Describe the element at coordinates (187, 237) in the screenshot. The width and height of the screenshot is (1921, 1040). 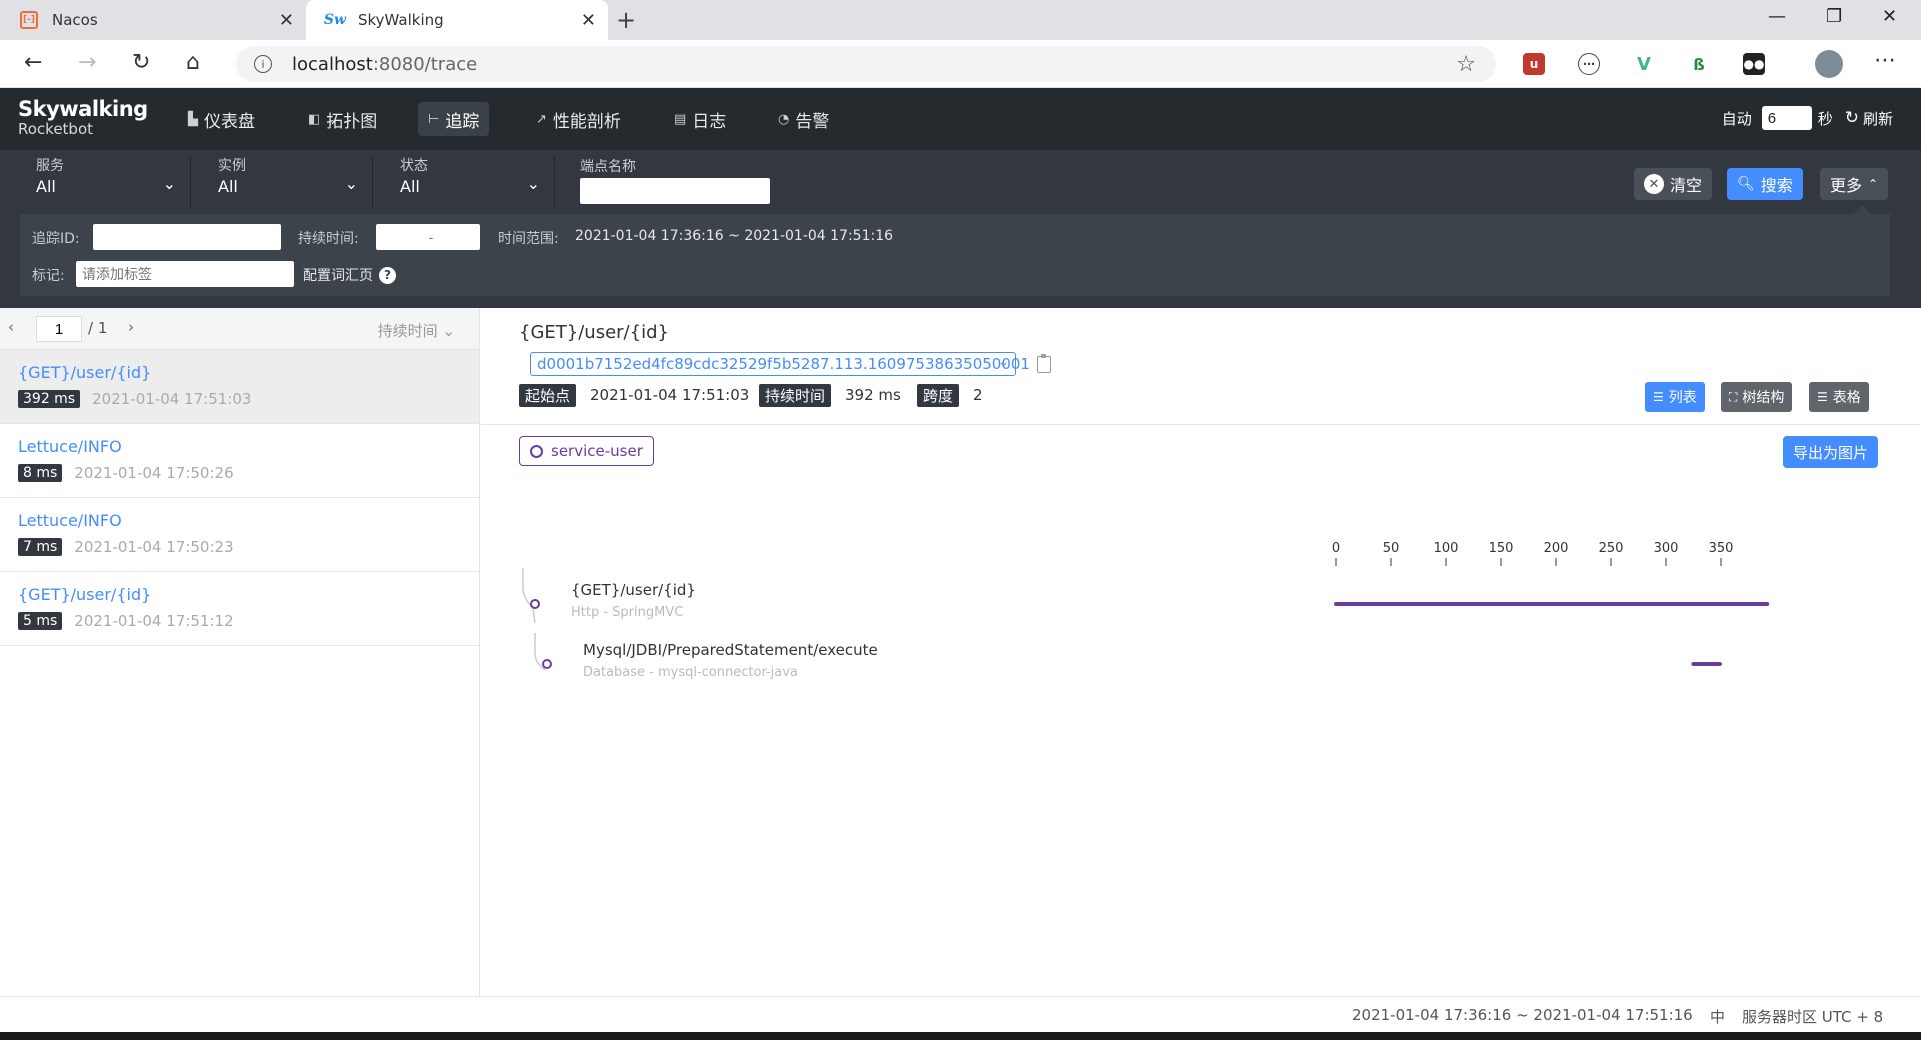
I see `trace-id-input` at that location.